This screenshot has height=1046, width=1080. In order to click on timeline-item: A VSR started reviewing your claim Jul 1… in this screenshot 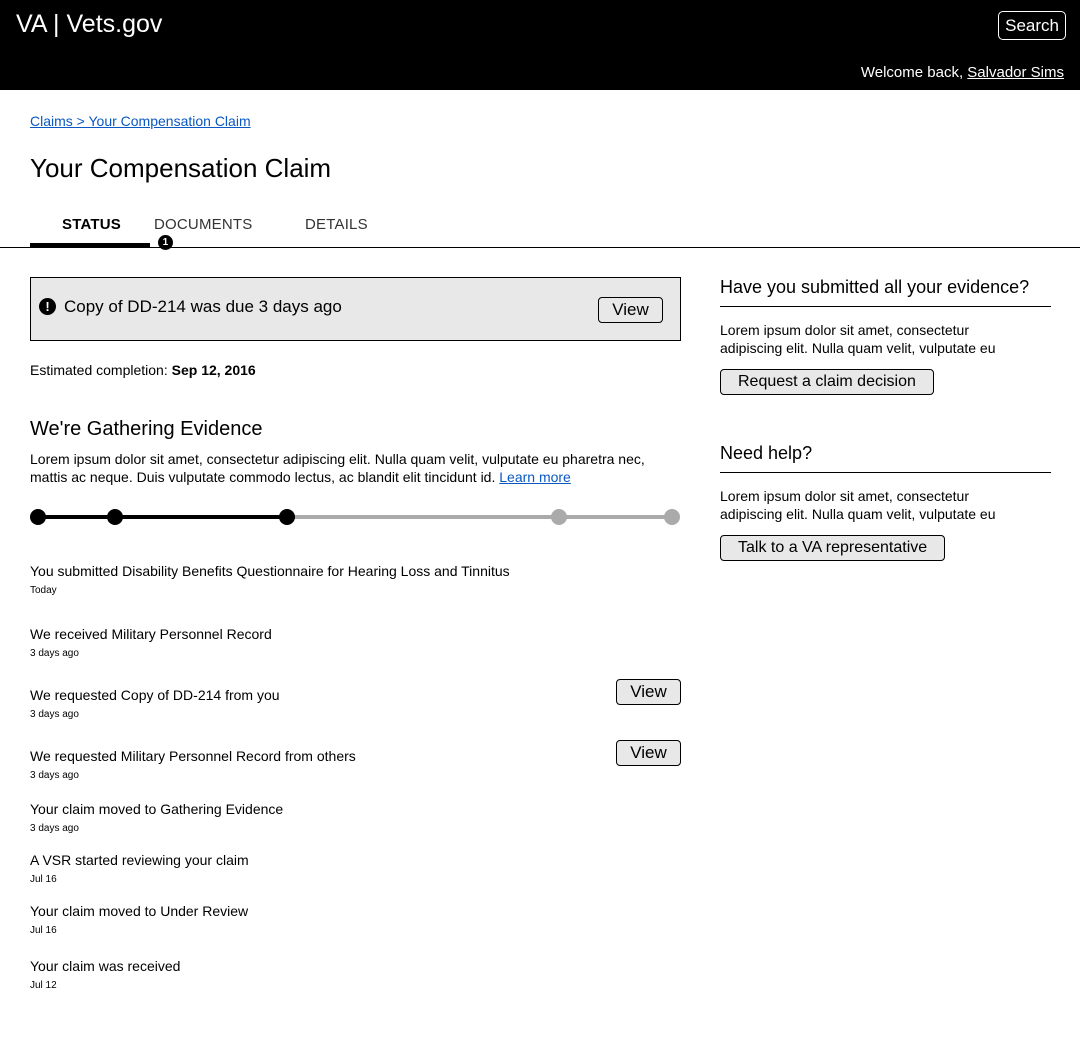, I will do `click(355, 868)`.